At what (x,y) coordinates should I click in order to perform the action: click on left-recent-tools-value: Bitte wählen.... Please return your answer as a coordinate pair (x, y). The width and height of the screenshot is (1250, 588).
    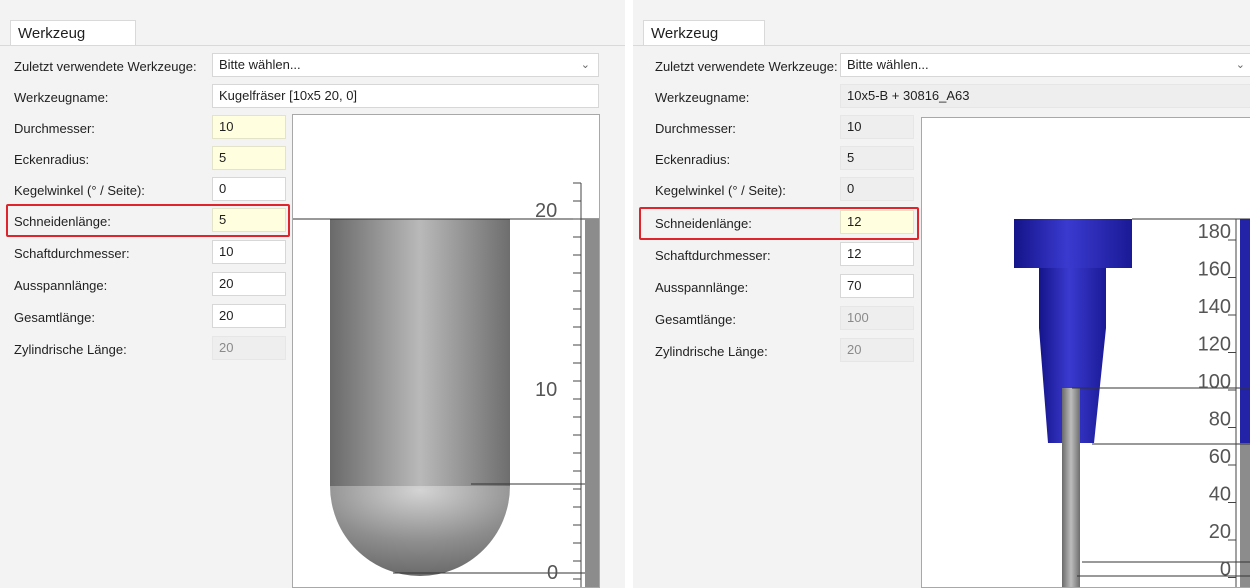
    Looking at the image, I should click on (260, 64).